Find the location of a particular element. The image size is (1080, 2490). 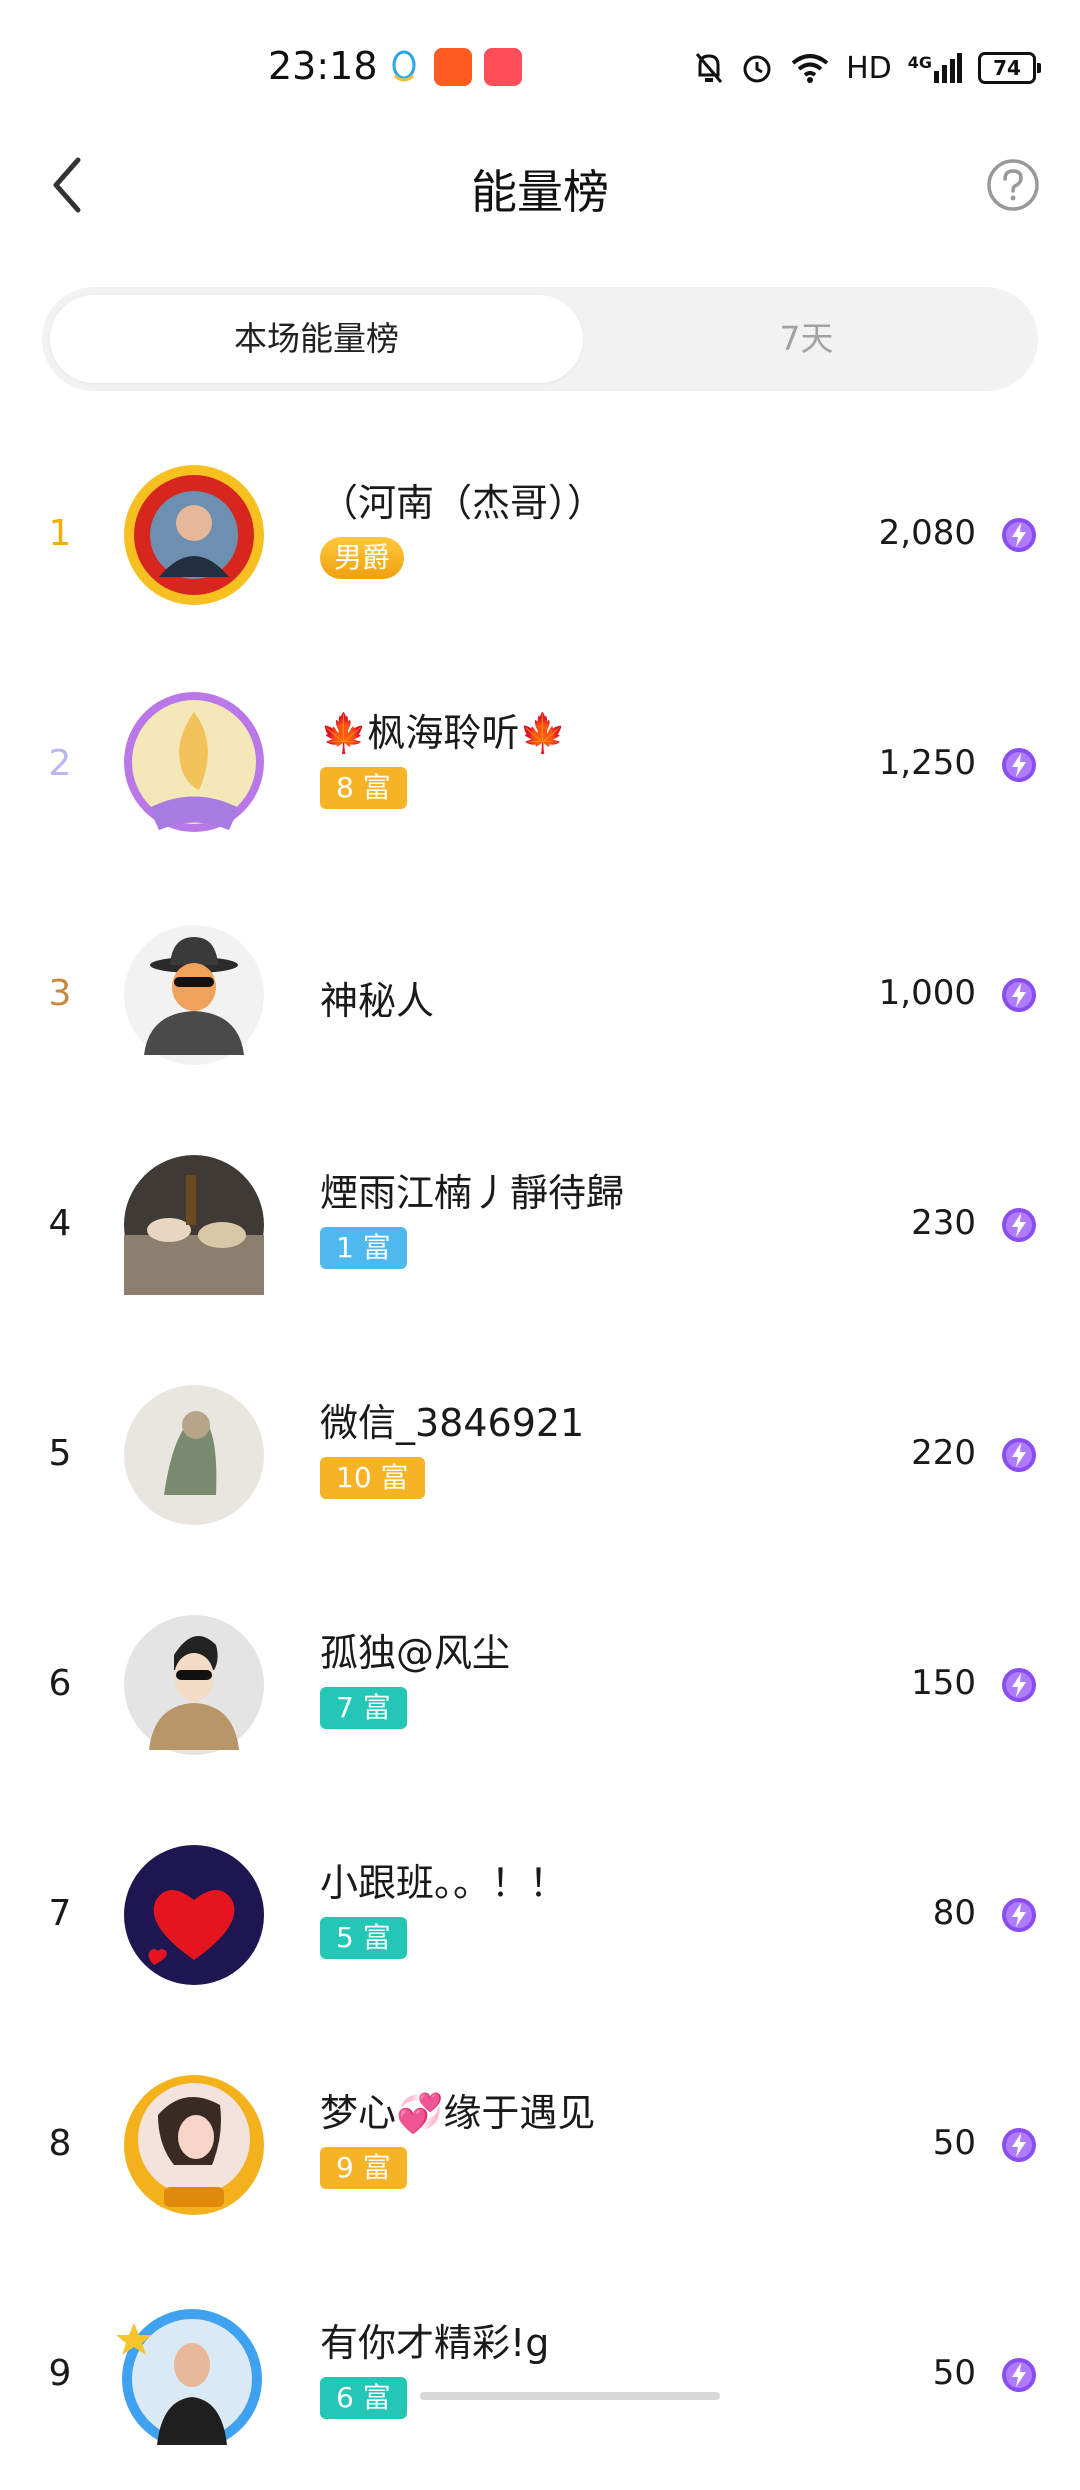

user-name: （河南（杰哥）） is located at coordinates (463, 503).